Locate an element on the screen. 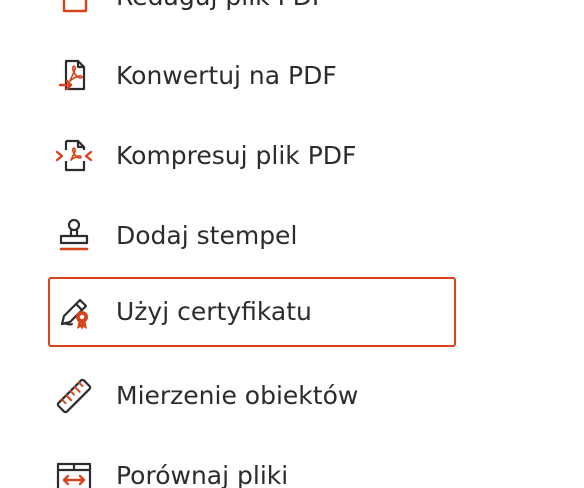 The image size is (584, 488). menu-item-label: Konwertuj na PDF is located at coordinates (226, 75).